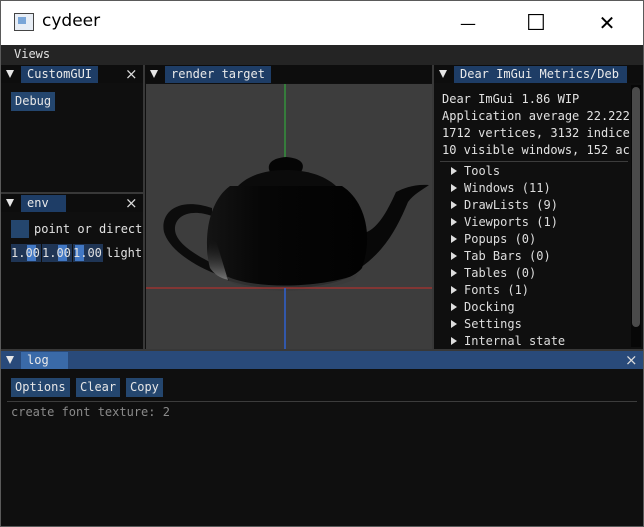 This screenshot has width=644, height=527. I want to click on light-slider-b: 1.00, so click(88, 253).